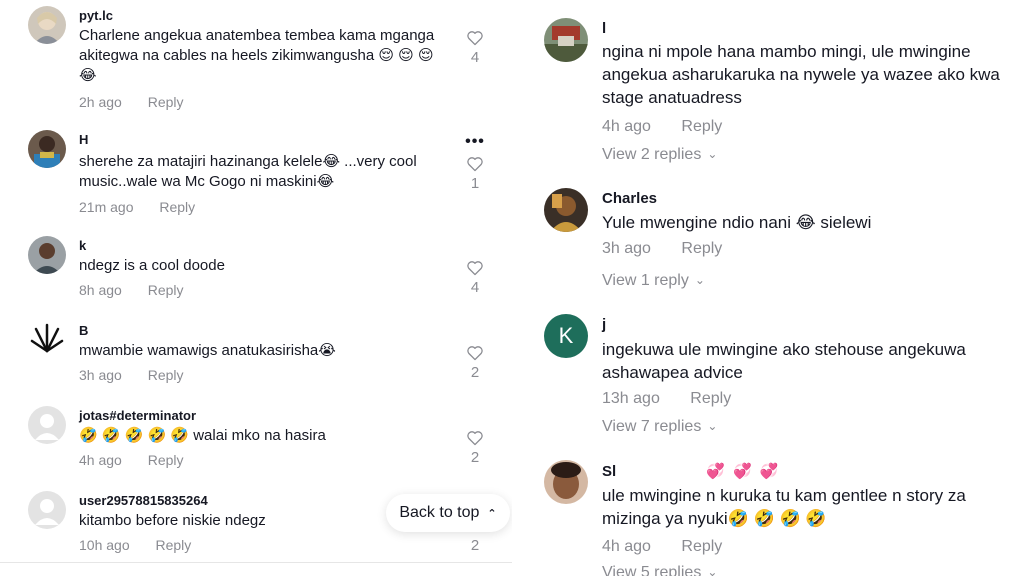  What do you see at coordinates (609, 471) in the screenshot?
I see `comment-username-text: Sl` at bounding box center [609, 471].